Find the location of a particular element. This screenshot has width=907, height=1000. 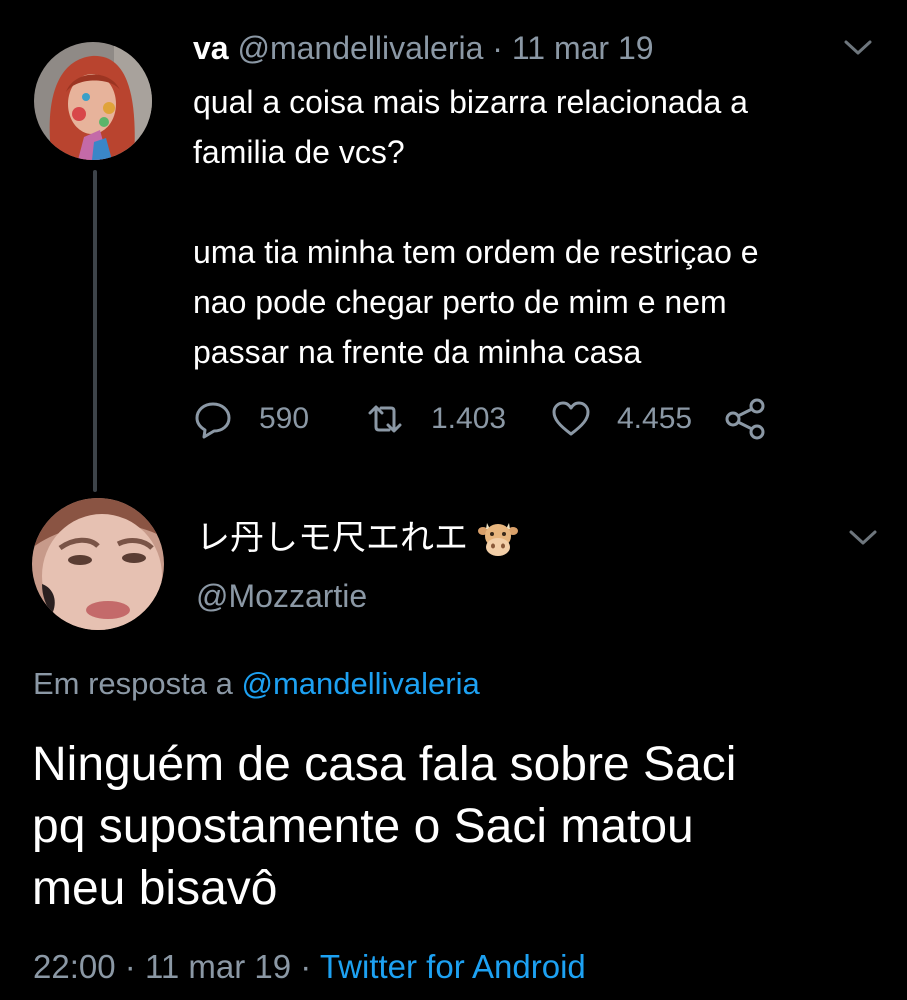

reply-count: 590 is located at coordinates (284, 418).